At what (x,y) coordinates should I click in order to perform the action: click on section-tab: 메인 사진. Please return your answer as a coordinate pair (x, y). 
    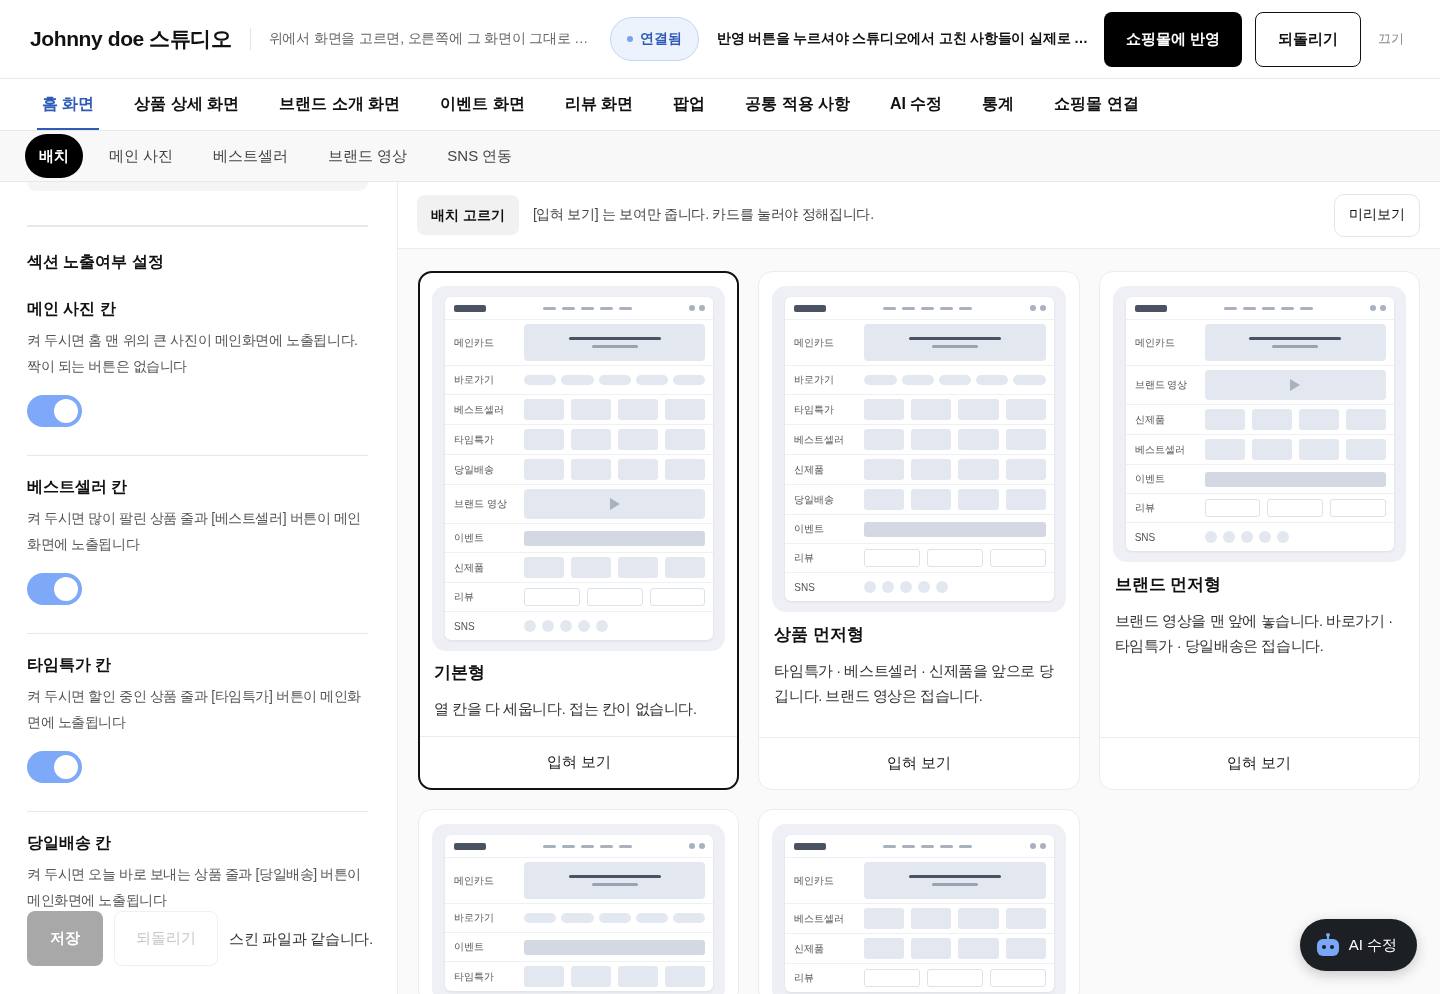
    Looking at the image, I should click on (141, 156).